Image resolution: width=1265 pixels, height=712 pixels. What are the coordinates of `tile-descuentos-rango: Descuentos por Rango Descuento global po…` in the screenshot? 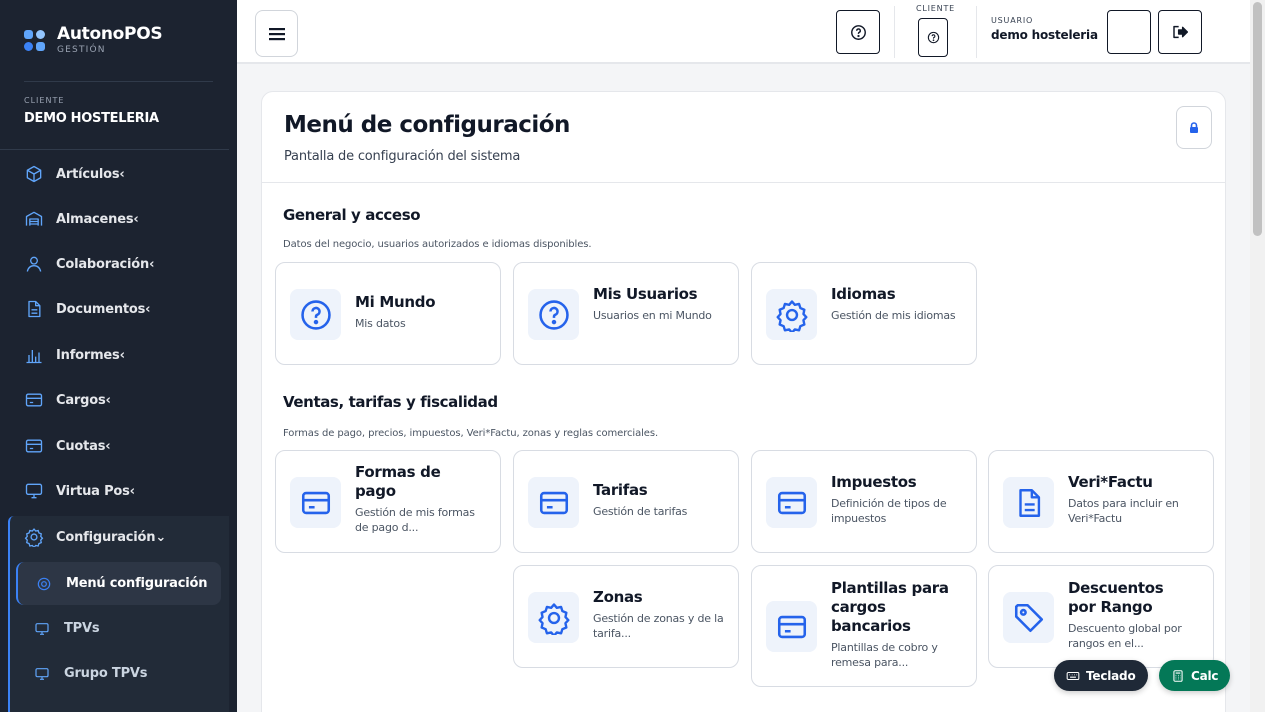 It's located at (1101, 616).